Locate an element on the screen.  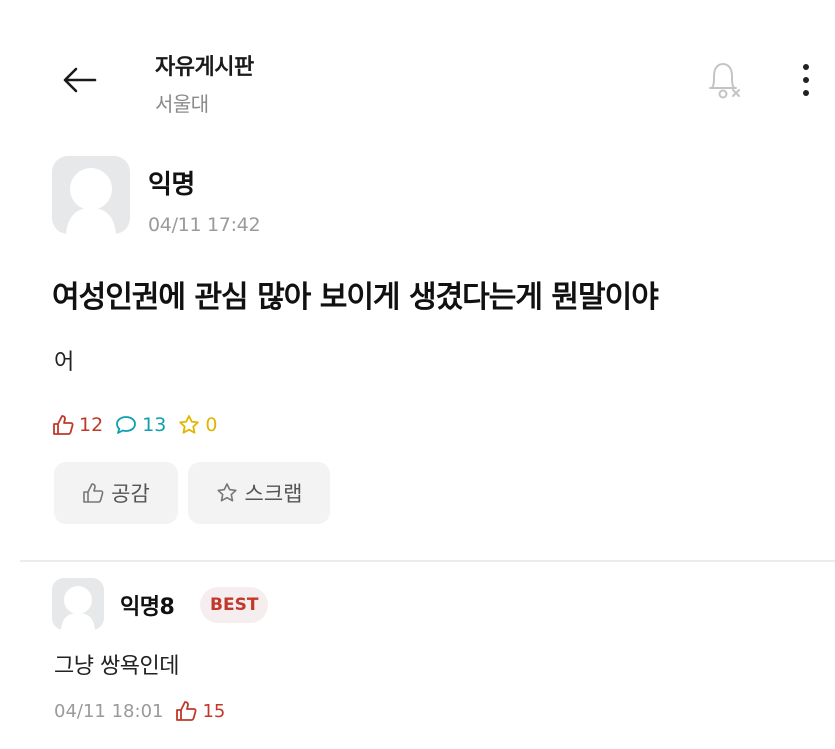
scrap-count: 0 is located at coordinates (197, 425).